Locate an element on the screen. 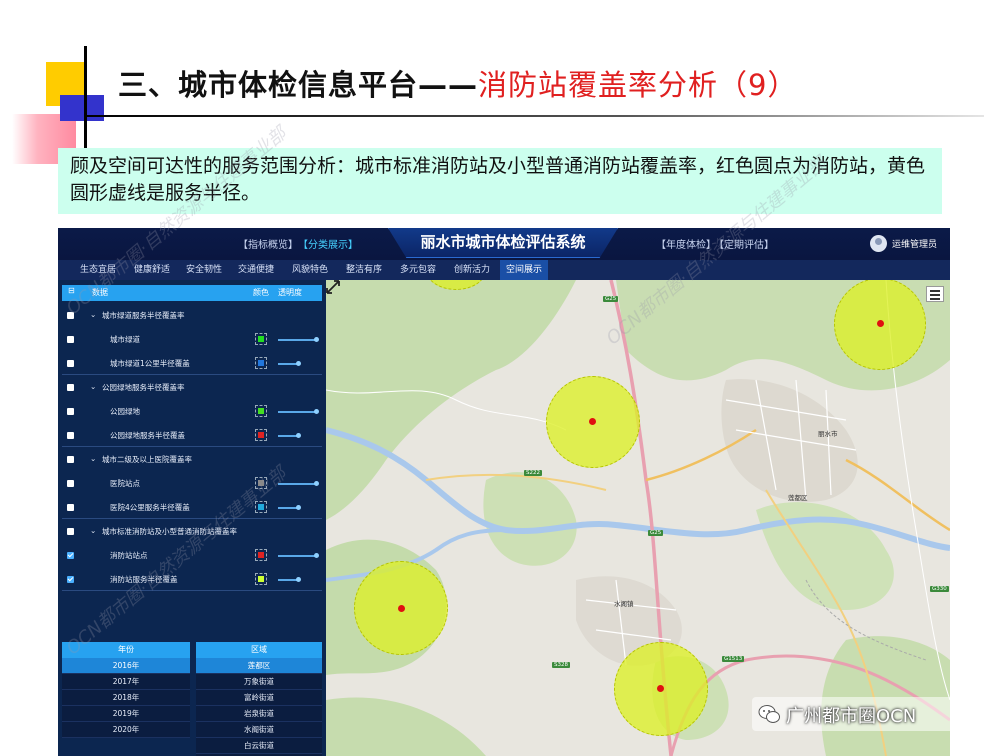 This screenshot has height=756, width=1008. year-item: 2016年 is located at coordinates (126, 666).